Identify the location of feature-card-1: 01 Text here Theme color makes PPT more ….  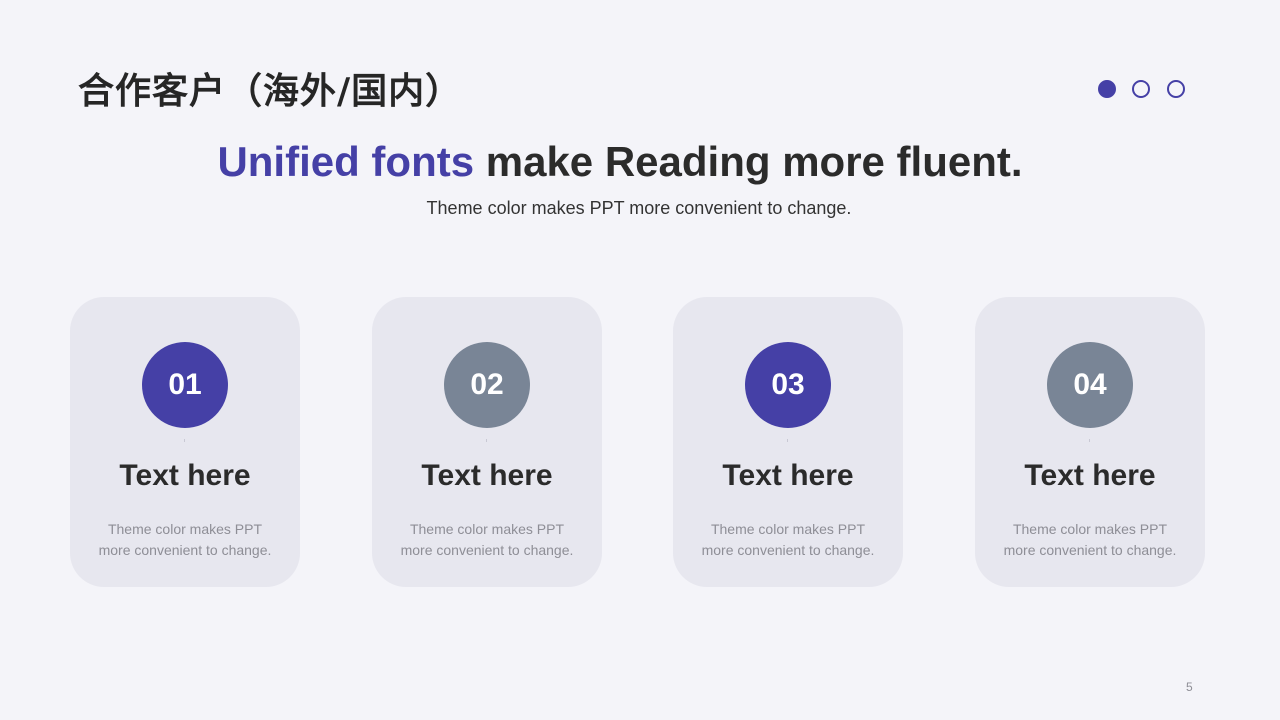
(185, 442).